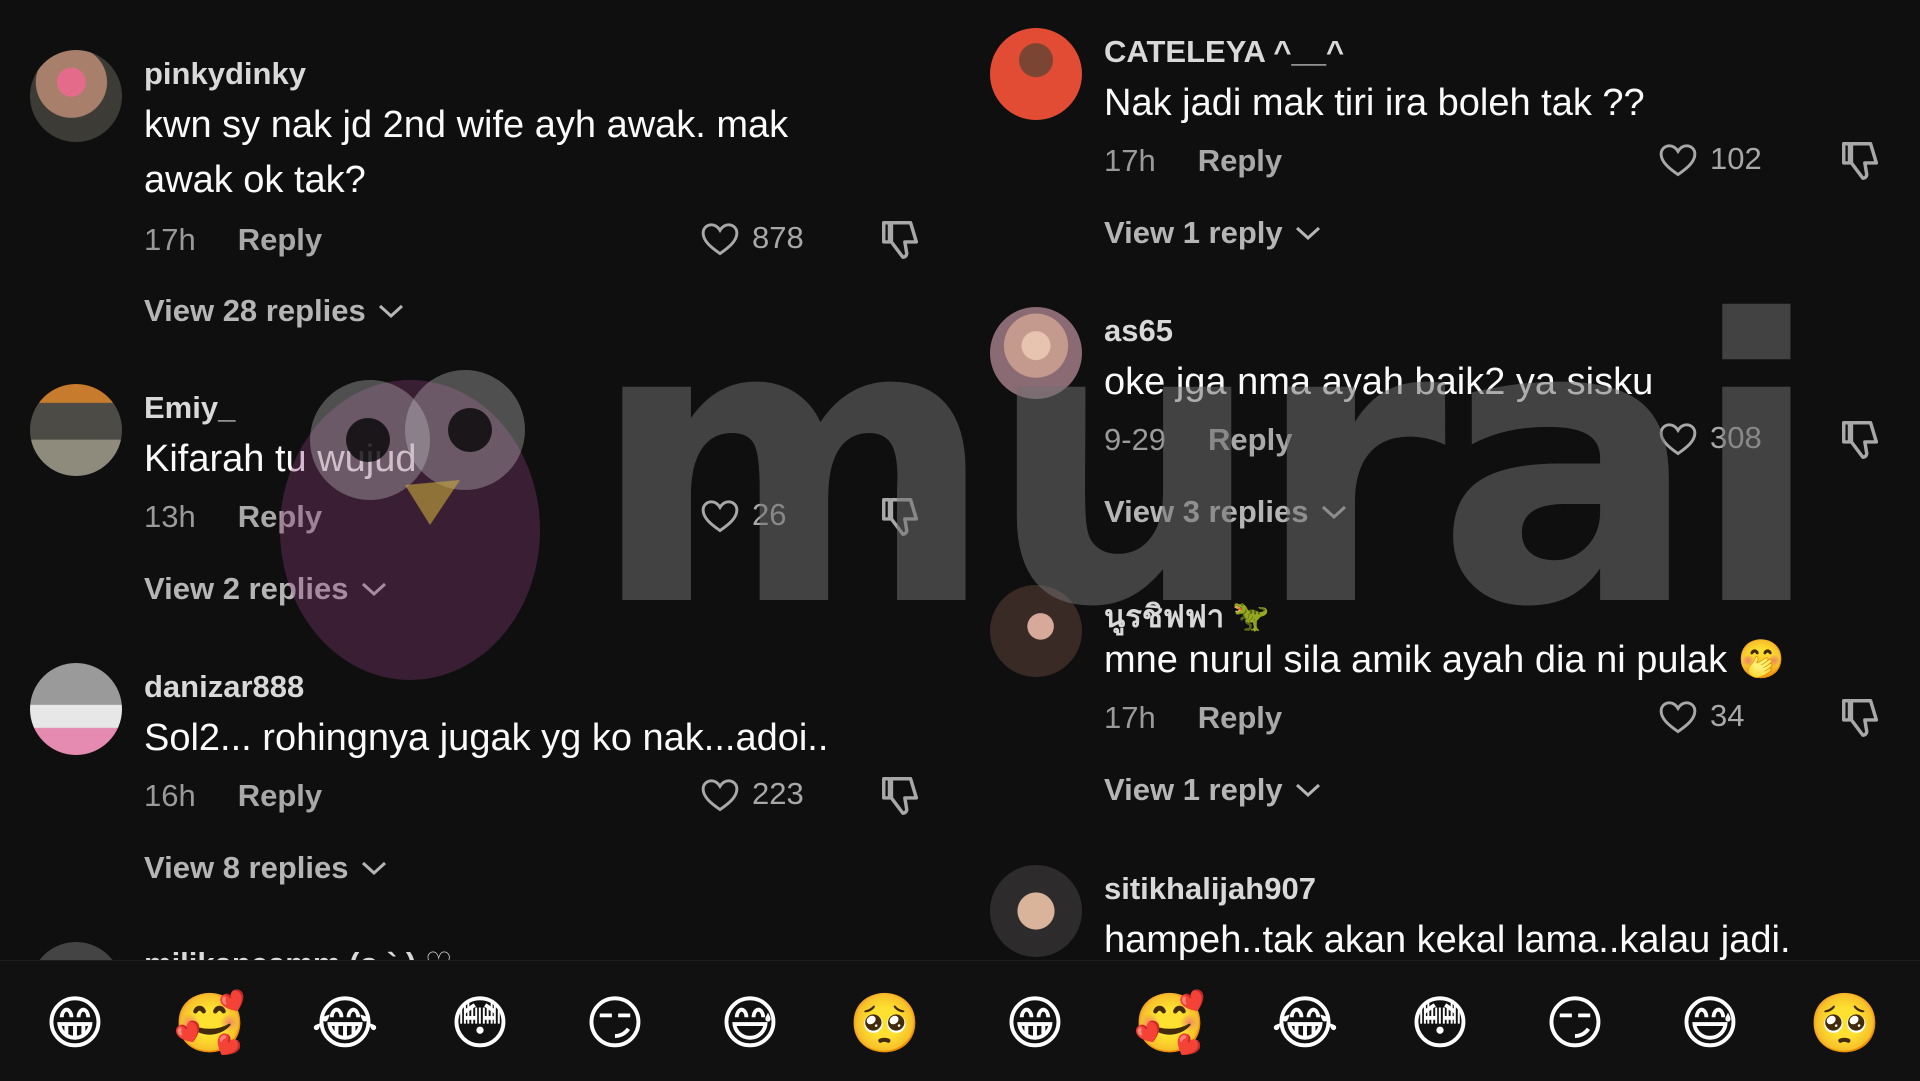 Image resolution: width=1920 pixels, height=1081 pixels. What do you see at coordinates (751, 238) in the screenshot?
I see `like-button: 878` at bounding box center [751, 238].